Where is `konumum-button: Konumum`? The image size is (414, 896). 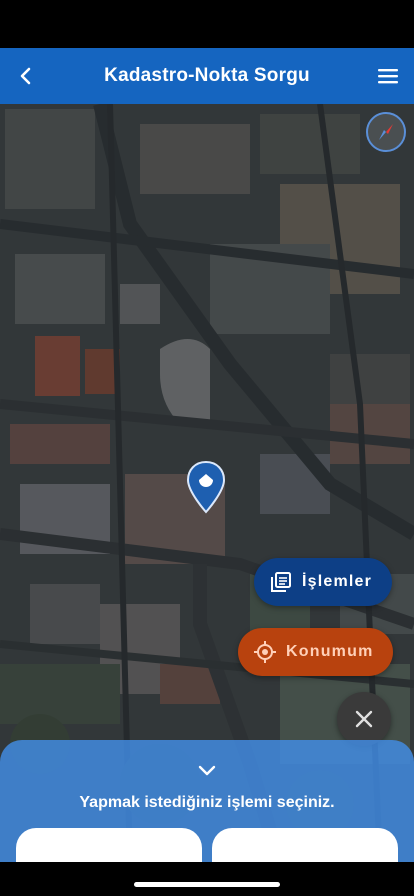
konumum-button: Konumum is located at coordinates (315, 652).